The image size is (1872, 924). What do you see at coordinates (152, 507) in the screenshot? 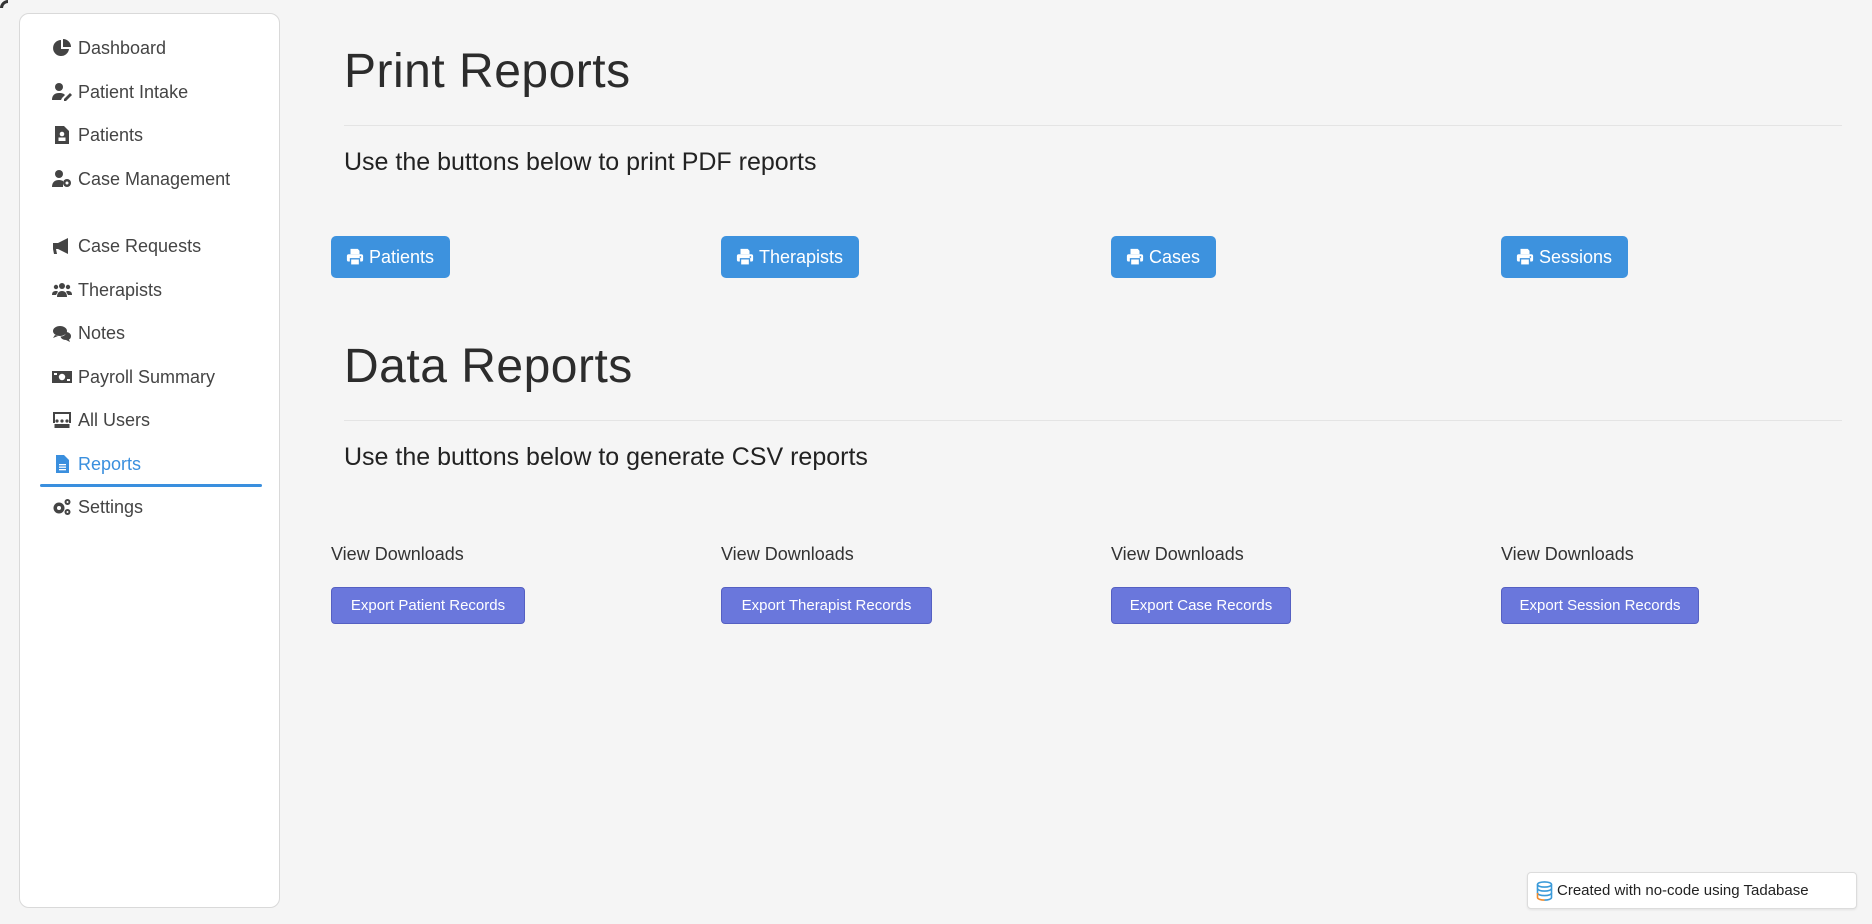
I see `sidebar-item-settings: Settings` at bounding box center [152, 507].